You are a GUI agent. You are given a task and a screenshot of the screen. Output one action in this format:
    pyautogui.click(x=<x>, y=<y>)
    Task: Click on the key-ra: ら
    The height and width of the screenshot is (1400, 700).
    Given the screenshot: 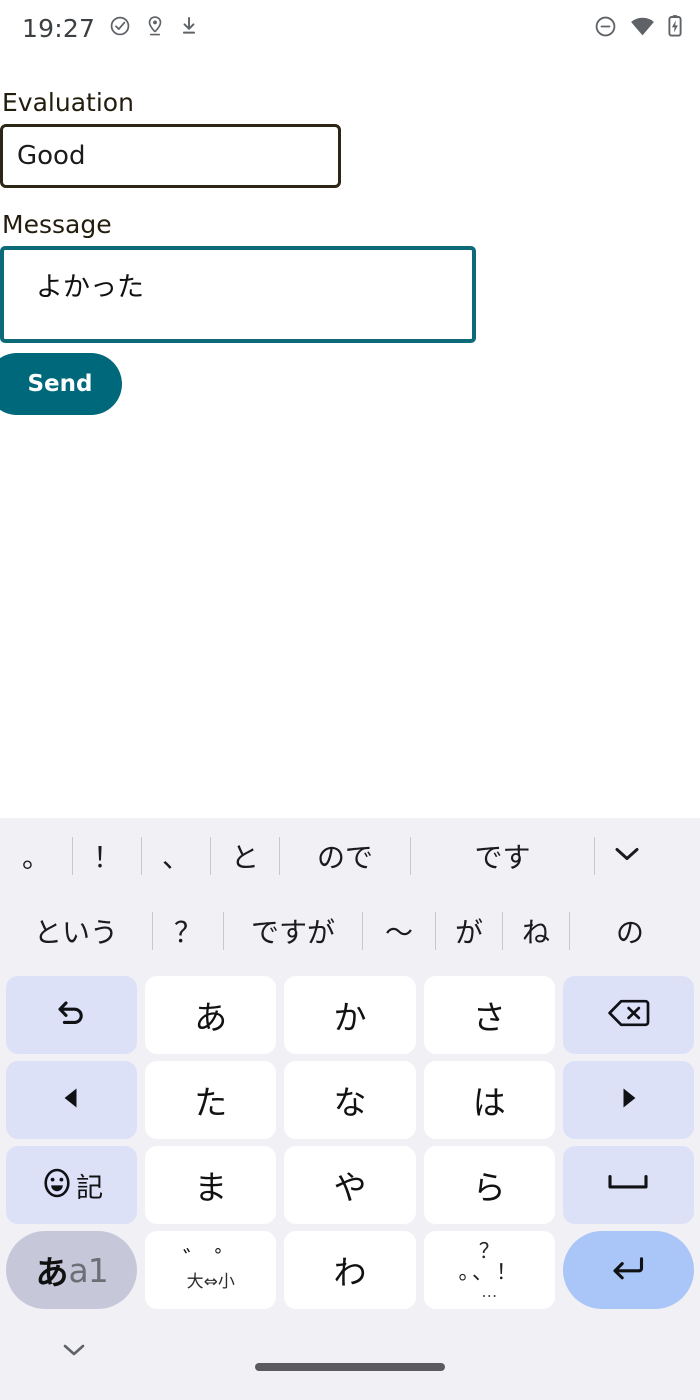 What is the action you would take?
    pyautogui.click(x=489, y=1185)
    